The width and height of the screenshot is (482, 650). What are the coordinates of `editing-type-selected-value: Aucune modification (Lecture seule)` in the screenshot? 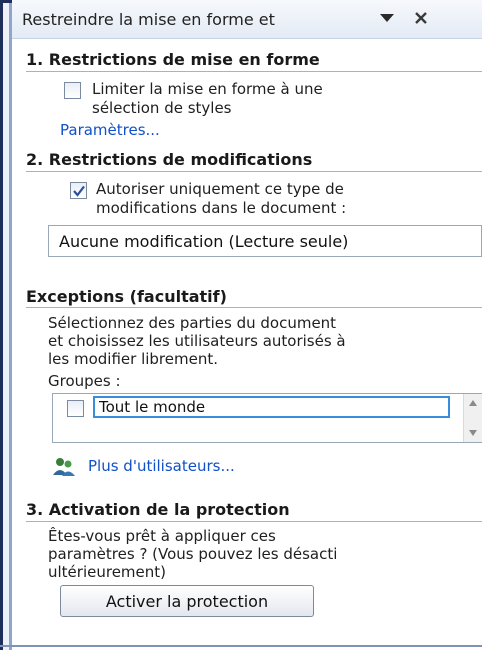 It's located at (204, 241).